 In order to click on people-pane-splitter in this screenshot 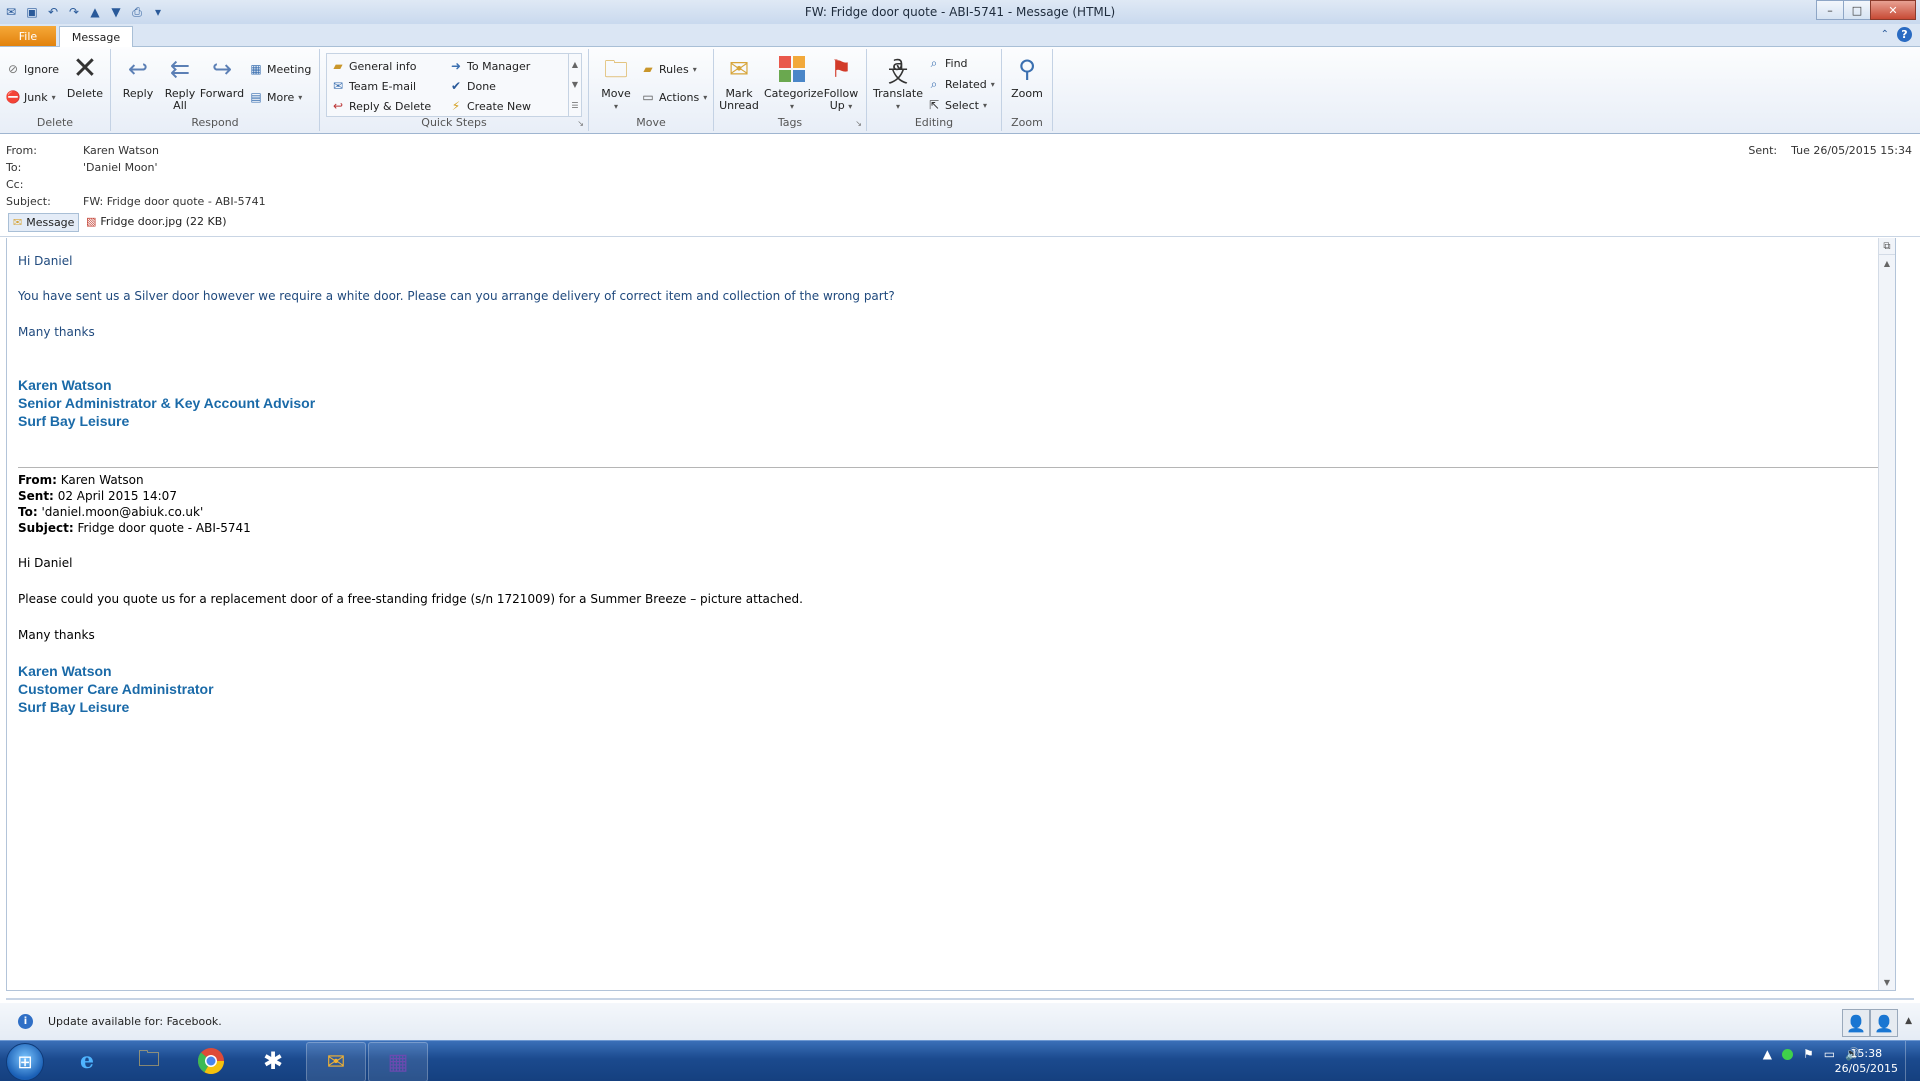, I will do `click(960, 999)`.